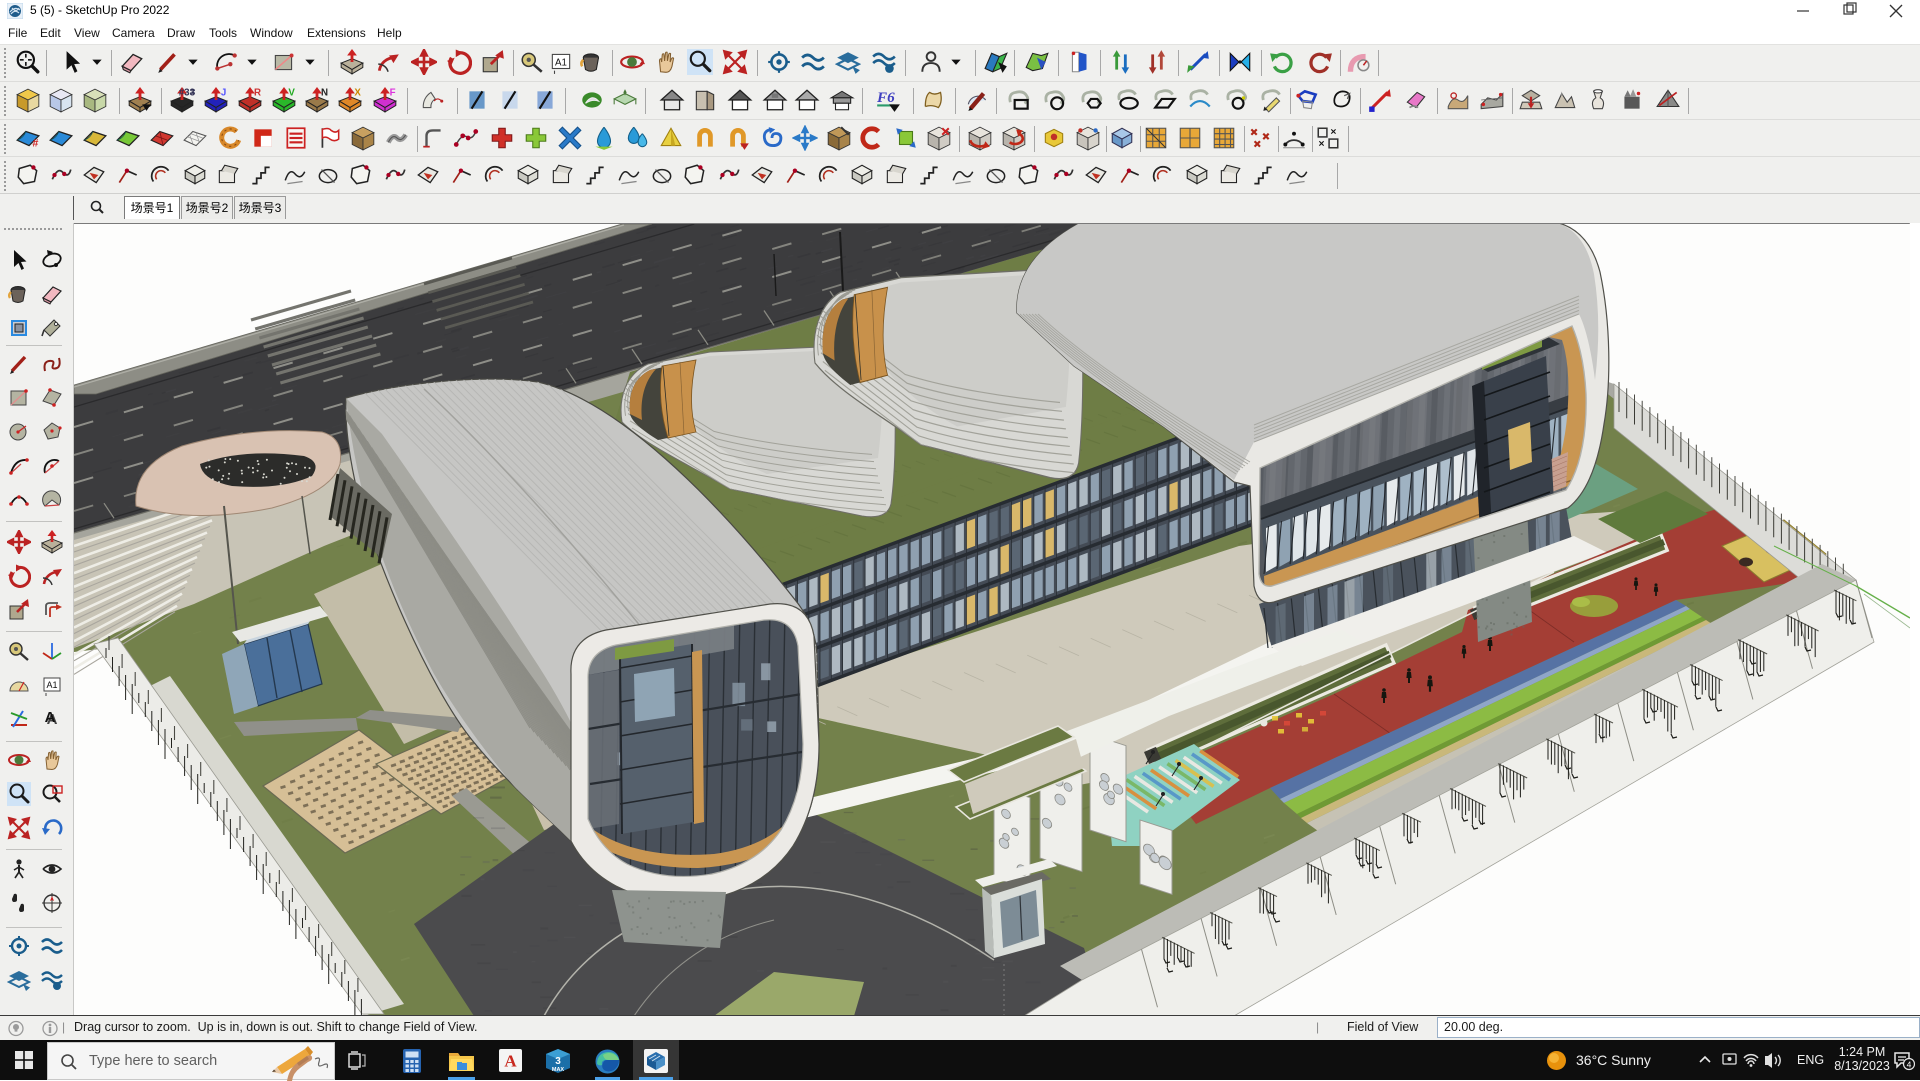  I want to click on svg-text: MAX, so click(558, 1070).